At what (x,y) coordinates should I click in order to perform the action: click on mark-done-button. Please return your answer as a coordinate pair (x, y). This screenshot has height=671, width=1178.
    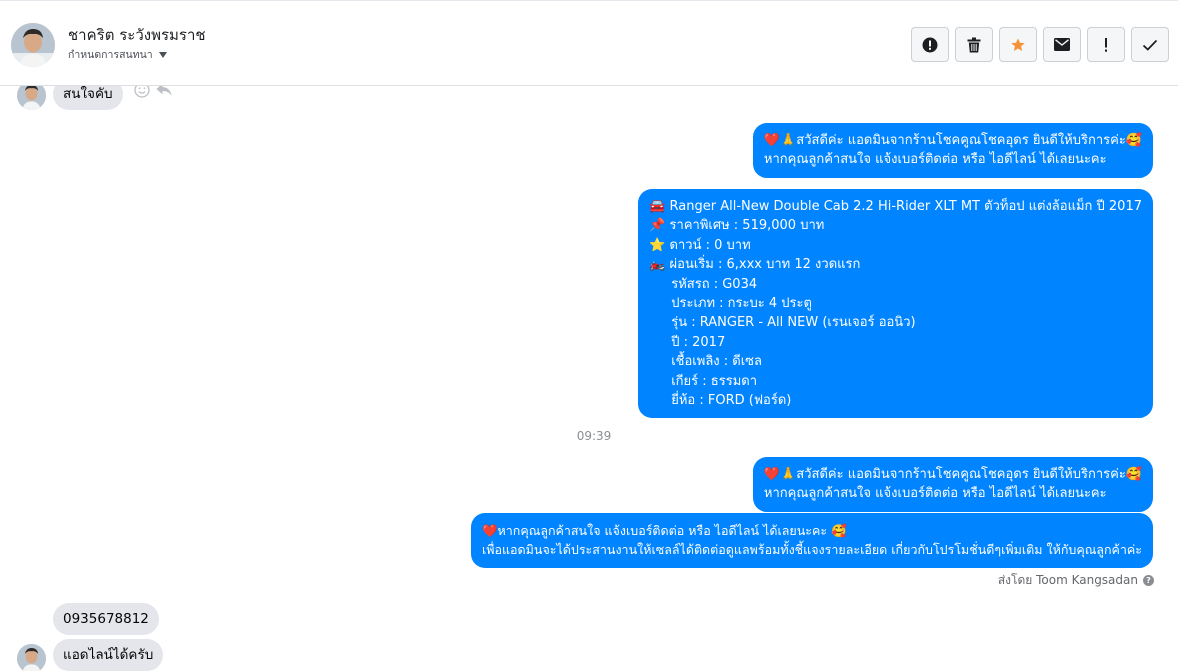
    Looking at the image, I should click on (1150, 44).